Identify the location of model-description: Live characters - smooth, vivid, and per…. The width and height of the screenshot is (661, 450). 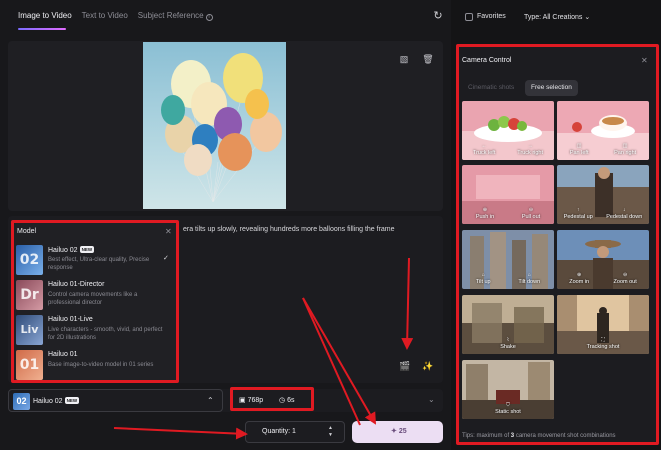
(105, 334).